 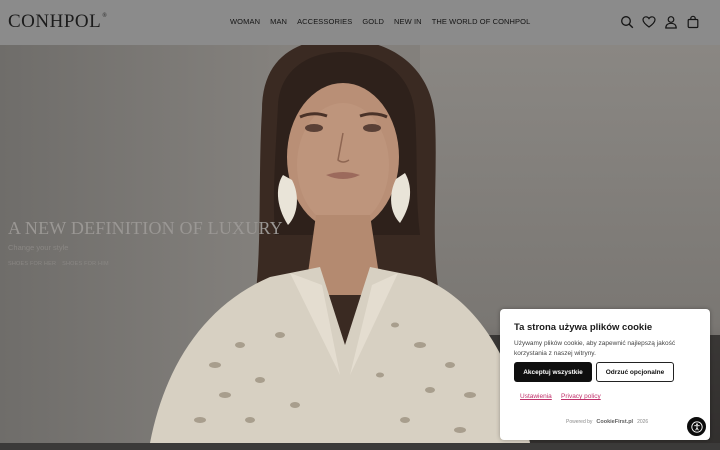 What do you see at coordinates (660, 22) in the screenshot?
I see `header-icons` at bounding box center [660, 22].